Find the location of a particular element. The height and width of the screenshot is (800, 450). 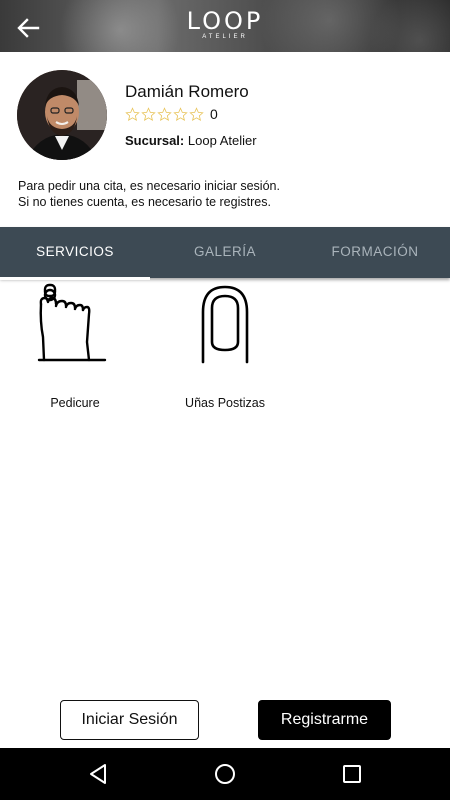

service-label: Pedicure is located at coordinates (75, 403).